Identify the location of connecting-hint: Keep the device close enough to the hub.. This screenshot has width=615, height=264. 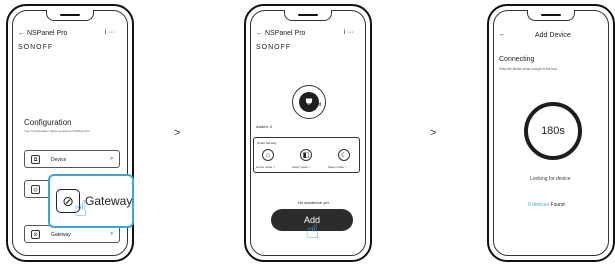
(528, 69).